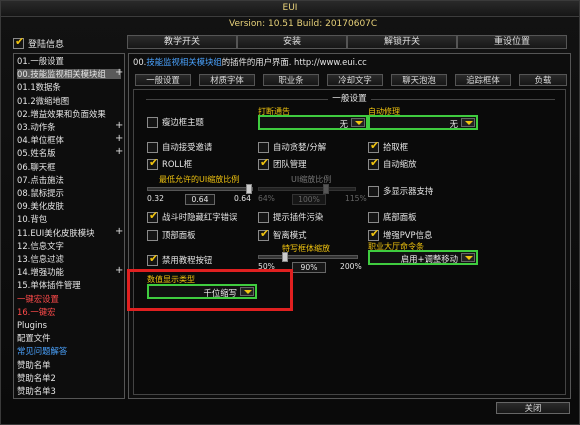  I want to click on install-button: 安装, so click(292, 42).